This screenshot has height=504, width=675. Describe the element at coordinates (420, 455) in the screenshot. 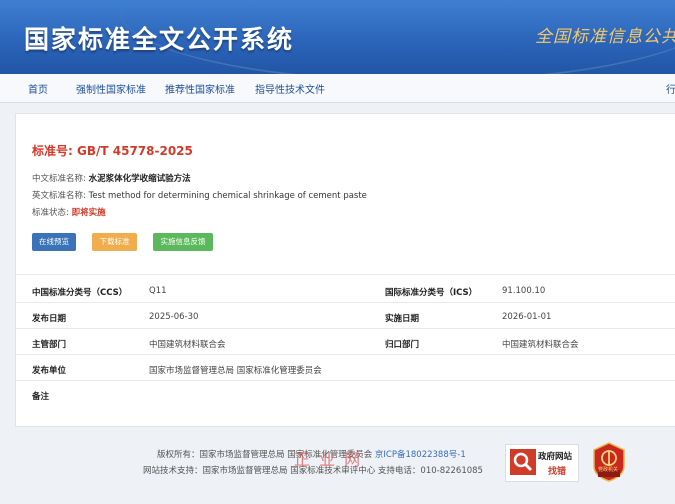

I see `icp-link: 京ICP备18022388号-1` at that location.